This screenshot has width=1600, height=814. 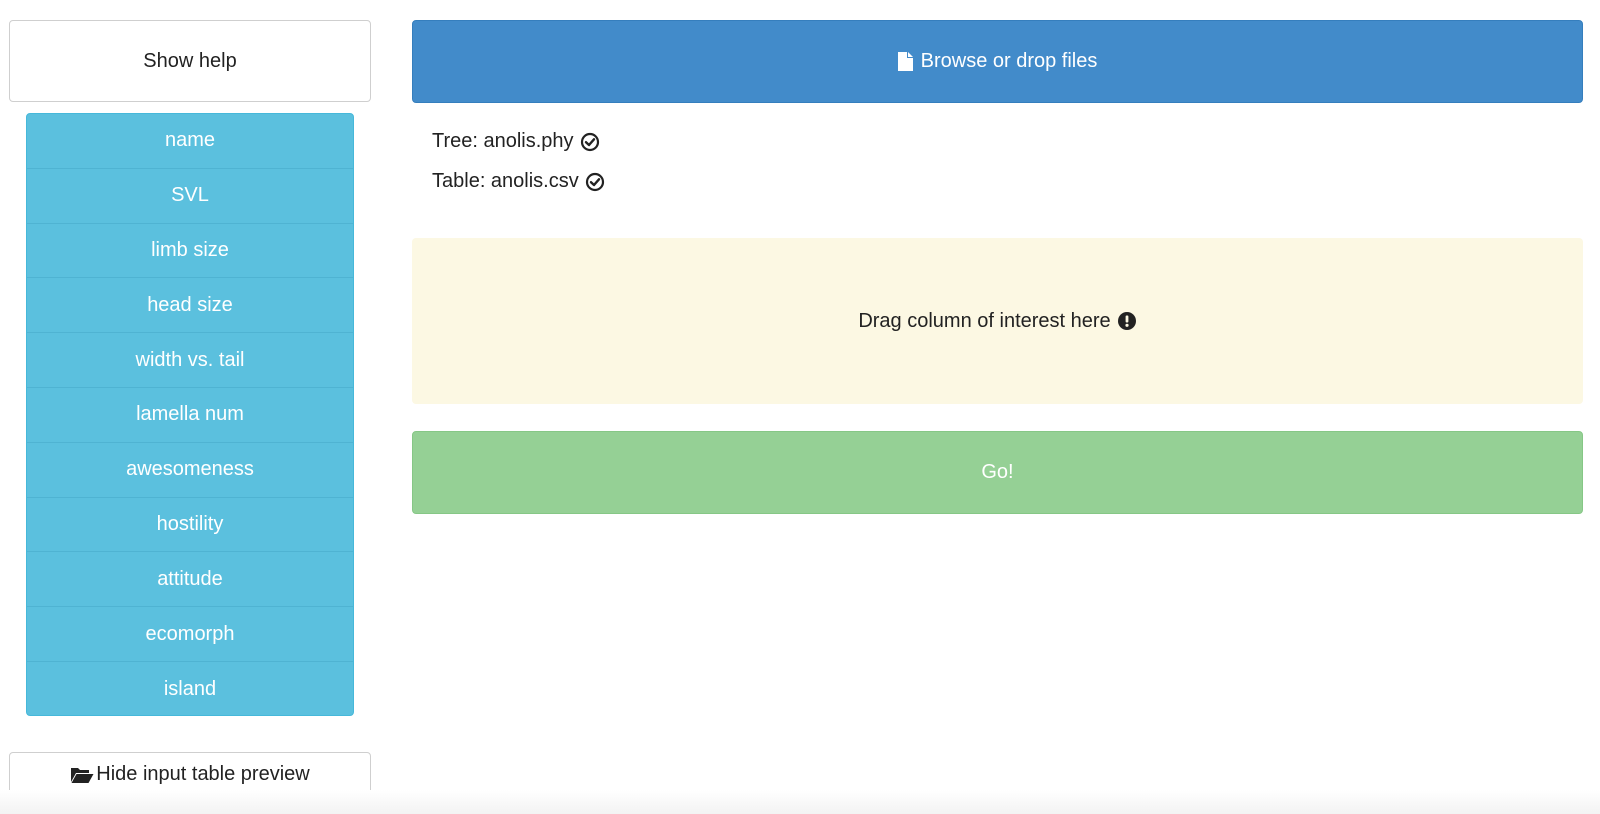 I want to click on column-item-label: limb size, so click(x=190, y=249).